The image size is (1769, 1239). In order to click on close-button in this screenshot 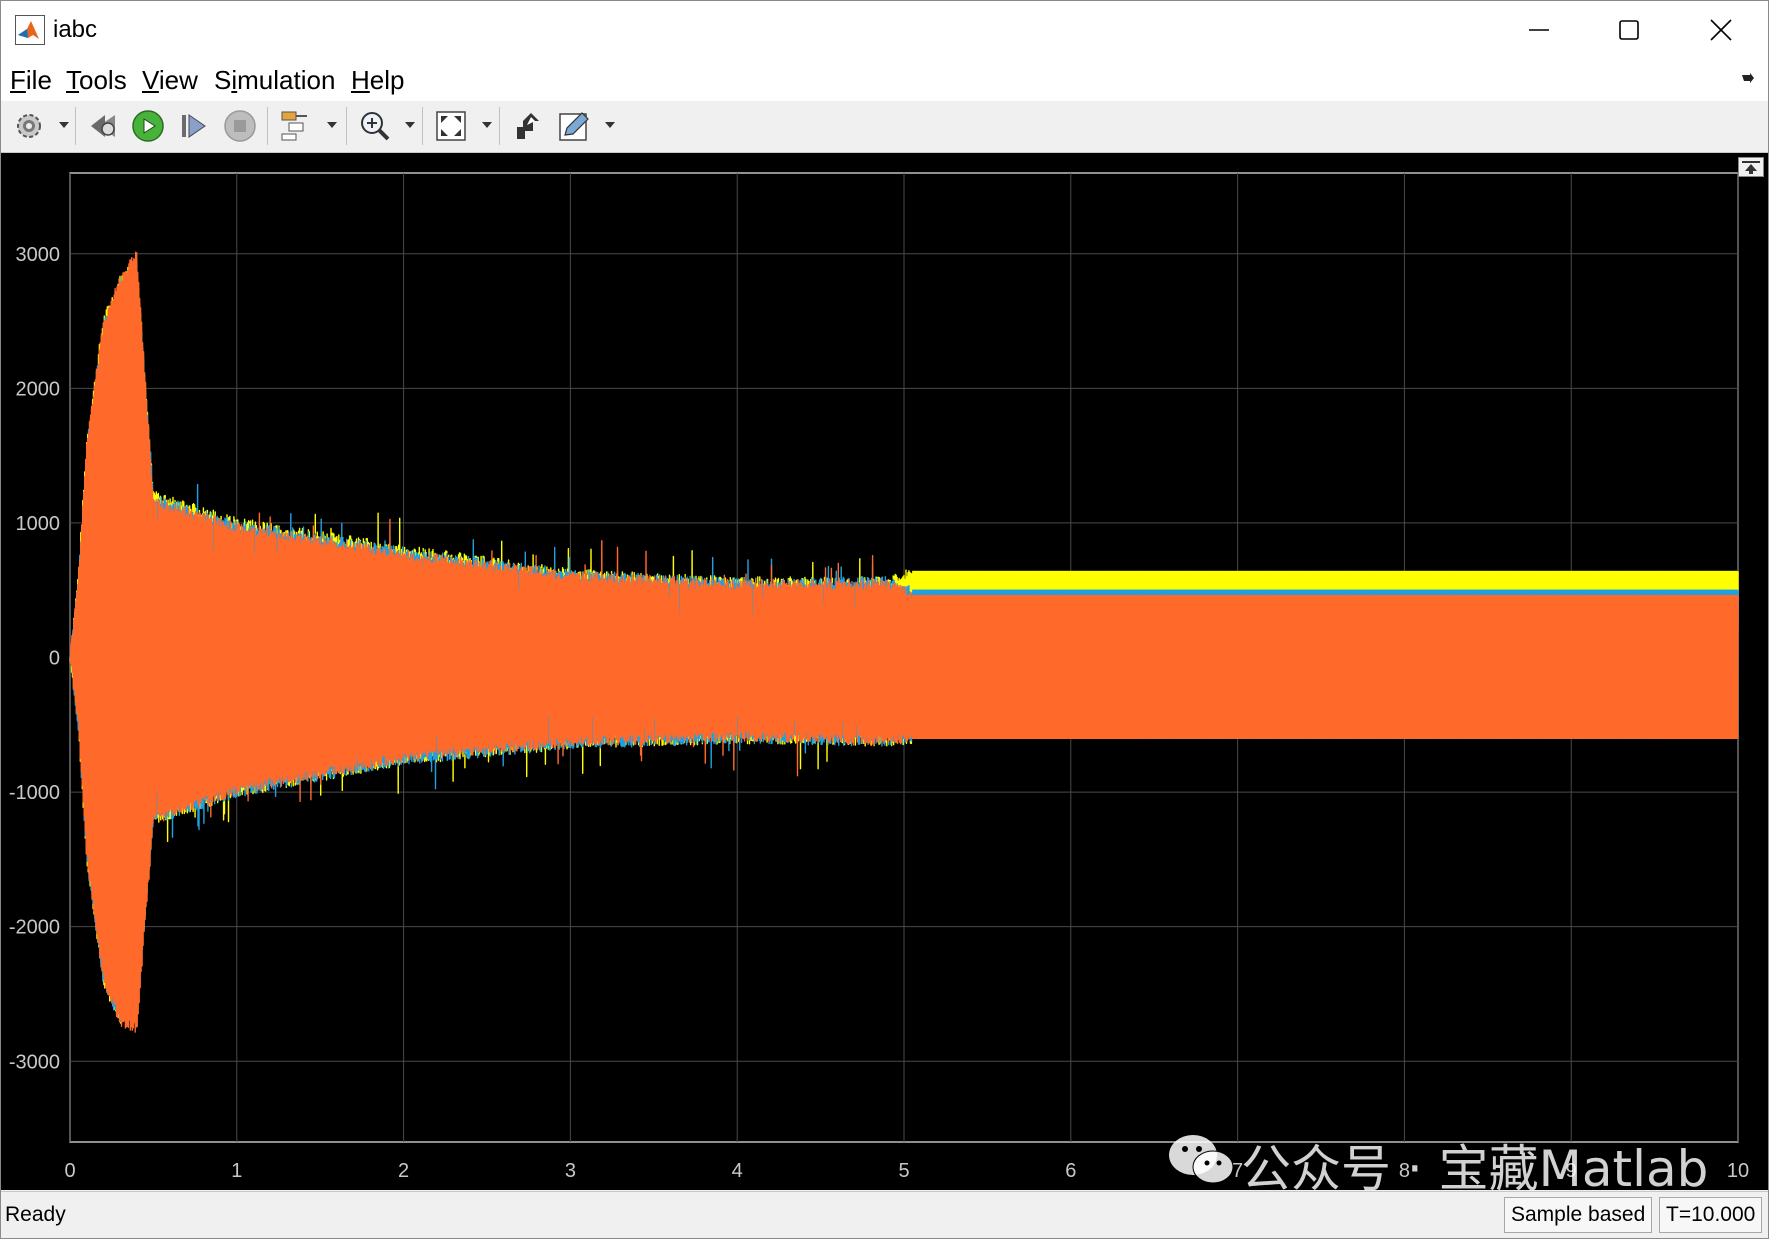, I will do `click(1721, 30)`.